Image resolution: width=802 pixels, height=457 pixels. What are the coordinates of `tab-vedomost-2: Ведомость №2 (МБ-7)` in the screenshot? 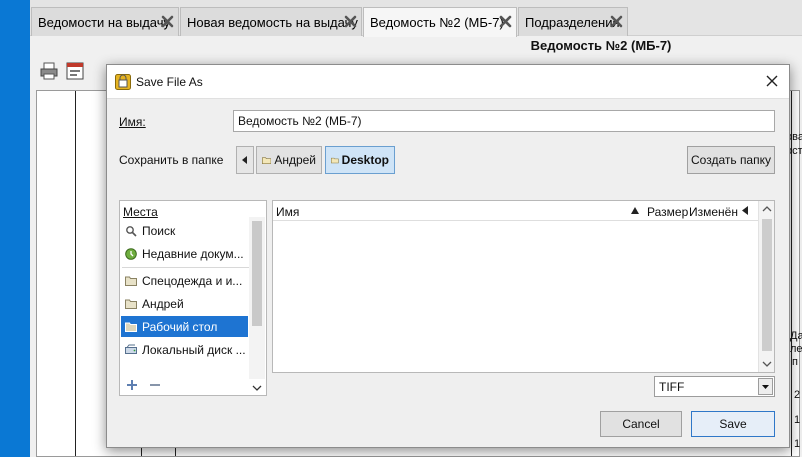 It's located at (440, 22).